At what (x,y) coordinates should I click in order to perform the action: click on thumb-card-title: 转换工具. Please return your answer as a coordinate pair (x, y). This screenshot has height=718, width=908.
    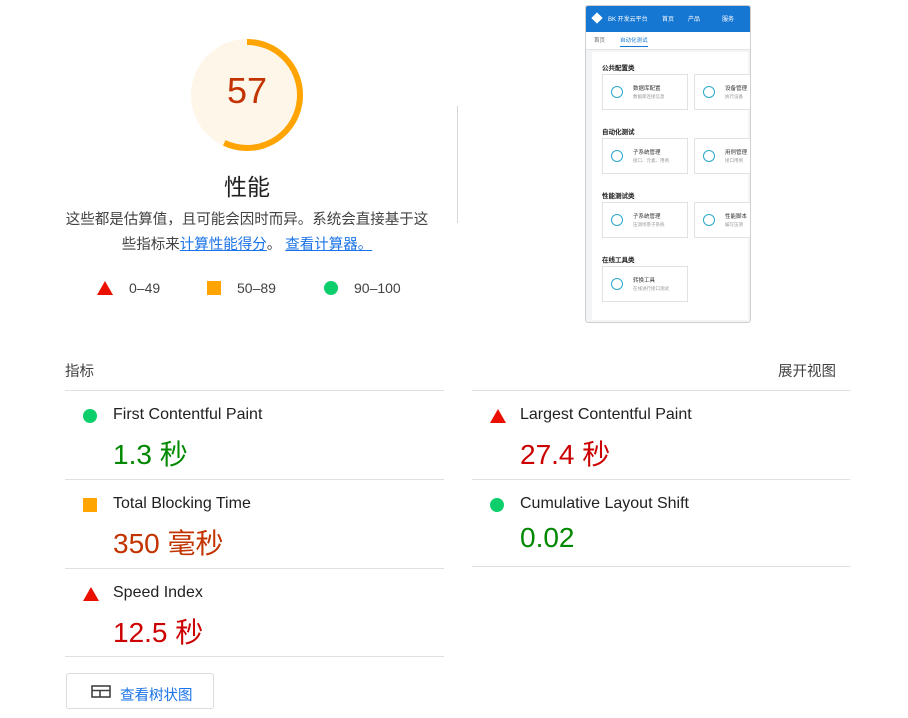
    Looking at the image, I should click on (644, 281).